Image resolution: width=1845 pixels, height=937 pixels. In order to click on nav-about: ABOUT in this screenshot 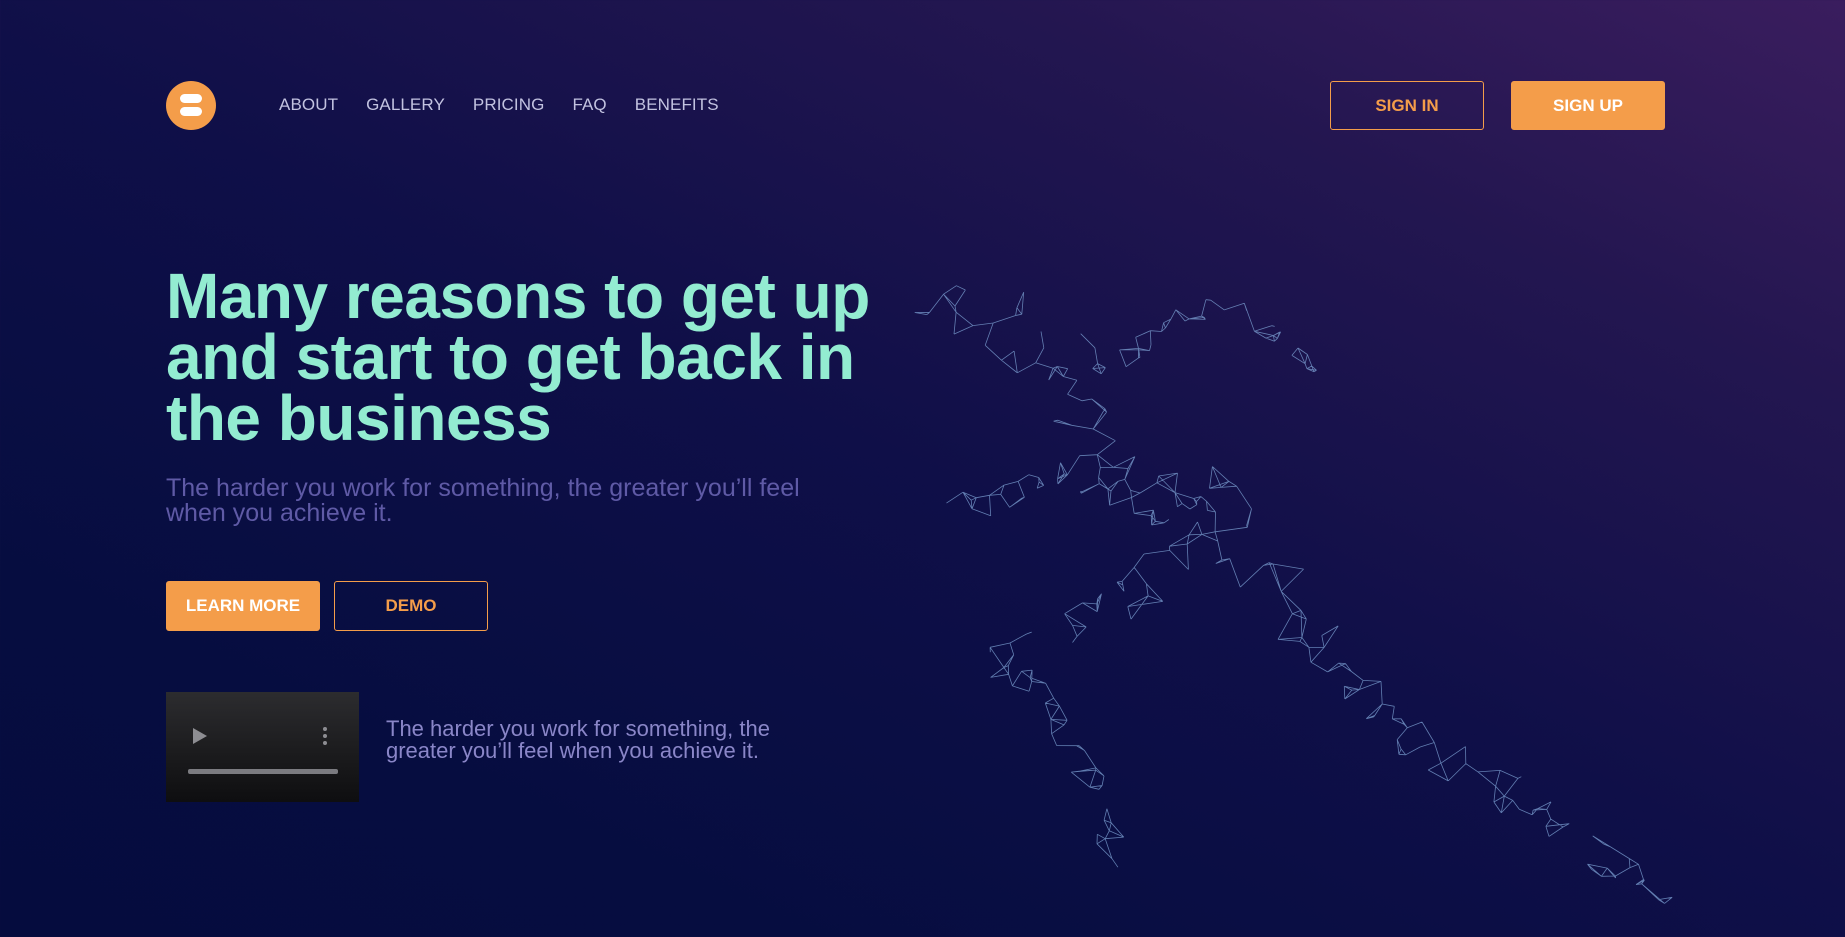, I will do `click(308, 105)`.